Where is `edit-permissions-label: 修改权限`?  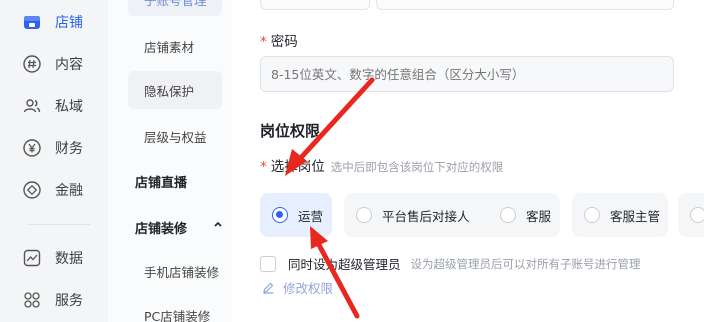
edit-permissions-label: 修改权限 is located at coordinates (308, 288).